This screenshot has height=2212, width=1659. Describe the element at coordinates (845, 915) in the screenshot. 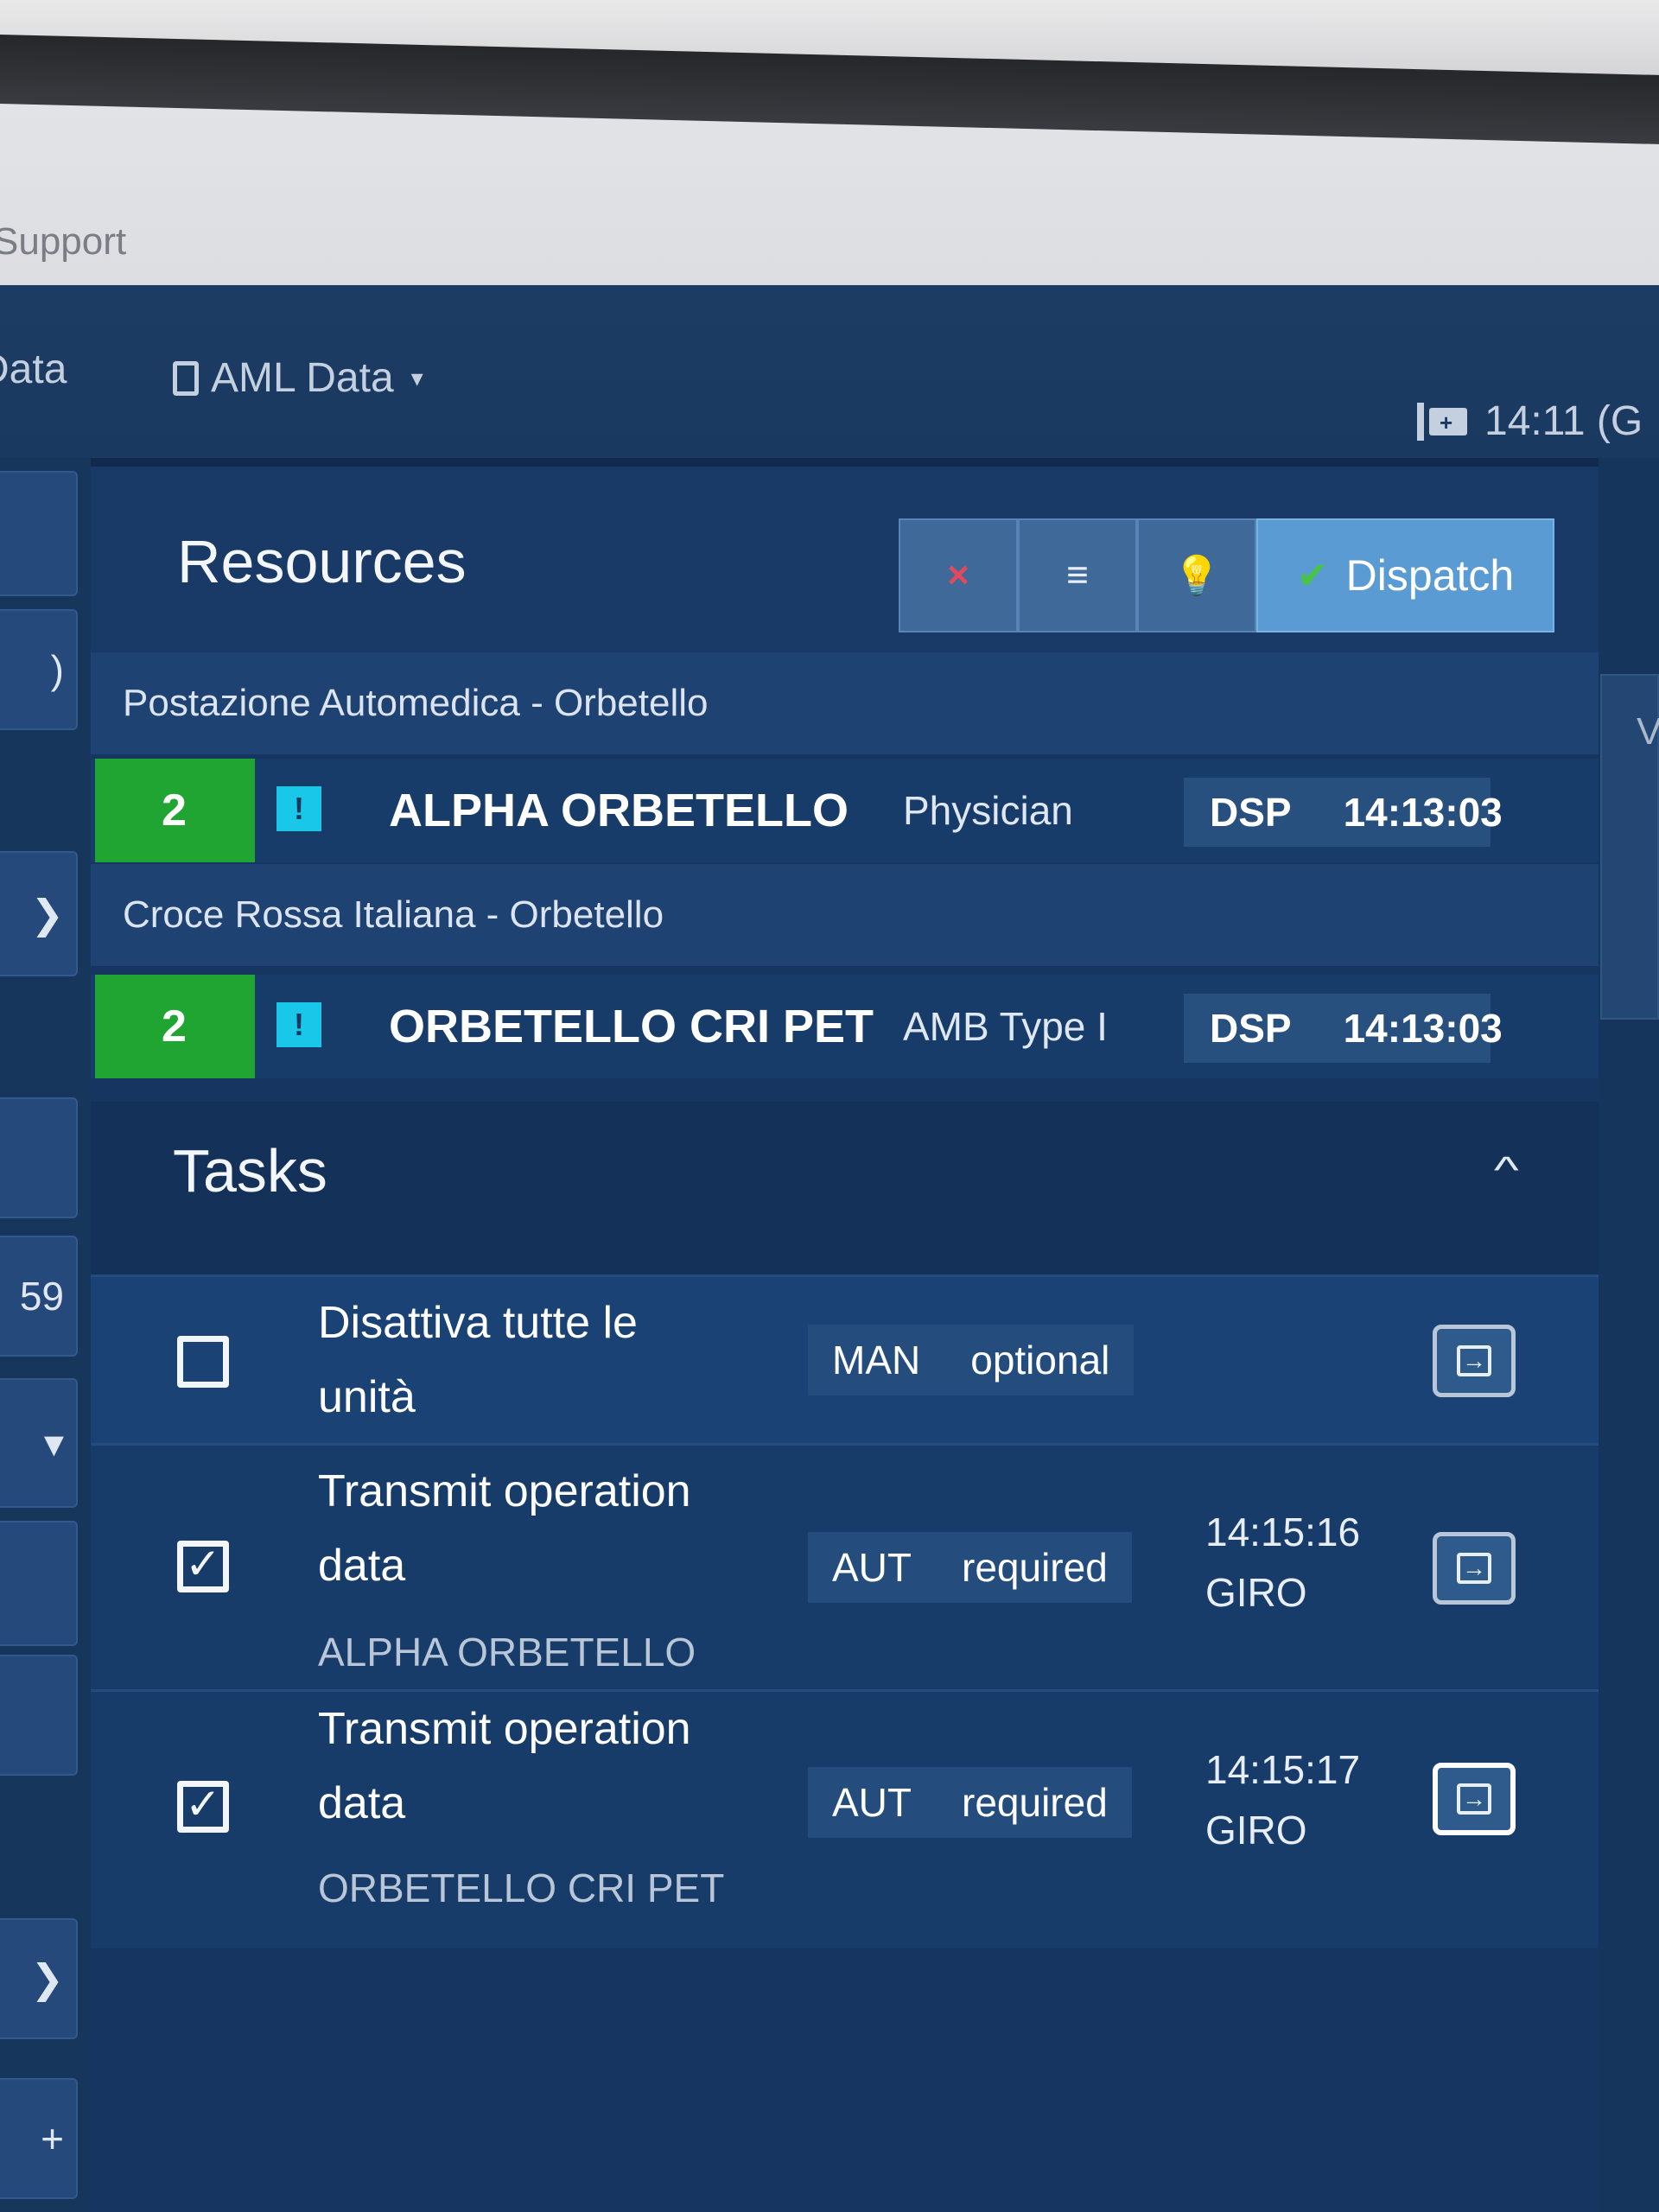

I see `resource-group-label: Croce Rossa Italiana - Orbetello` at that location.